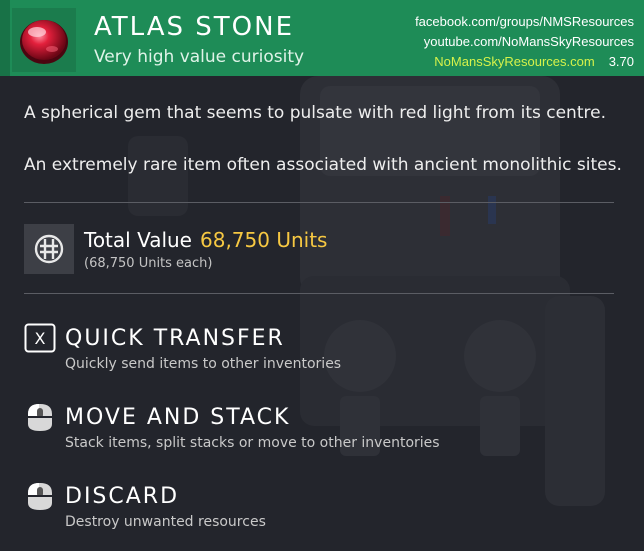  I want to click on mouse-left-click-icon, so click(40, 417).